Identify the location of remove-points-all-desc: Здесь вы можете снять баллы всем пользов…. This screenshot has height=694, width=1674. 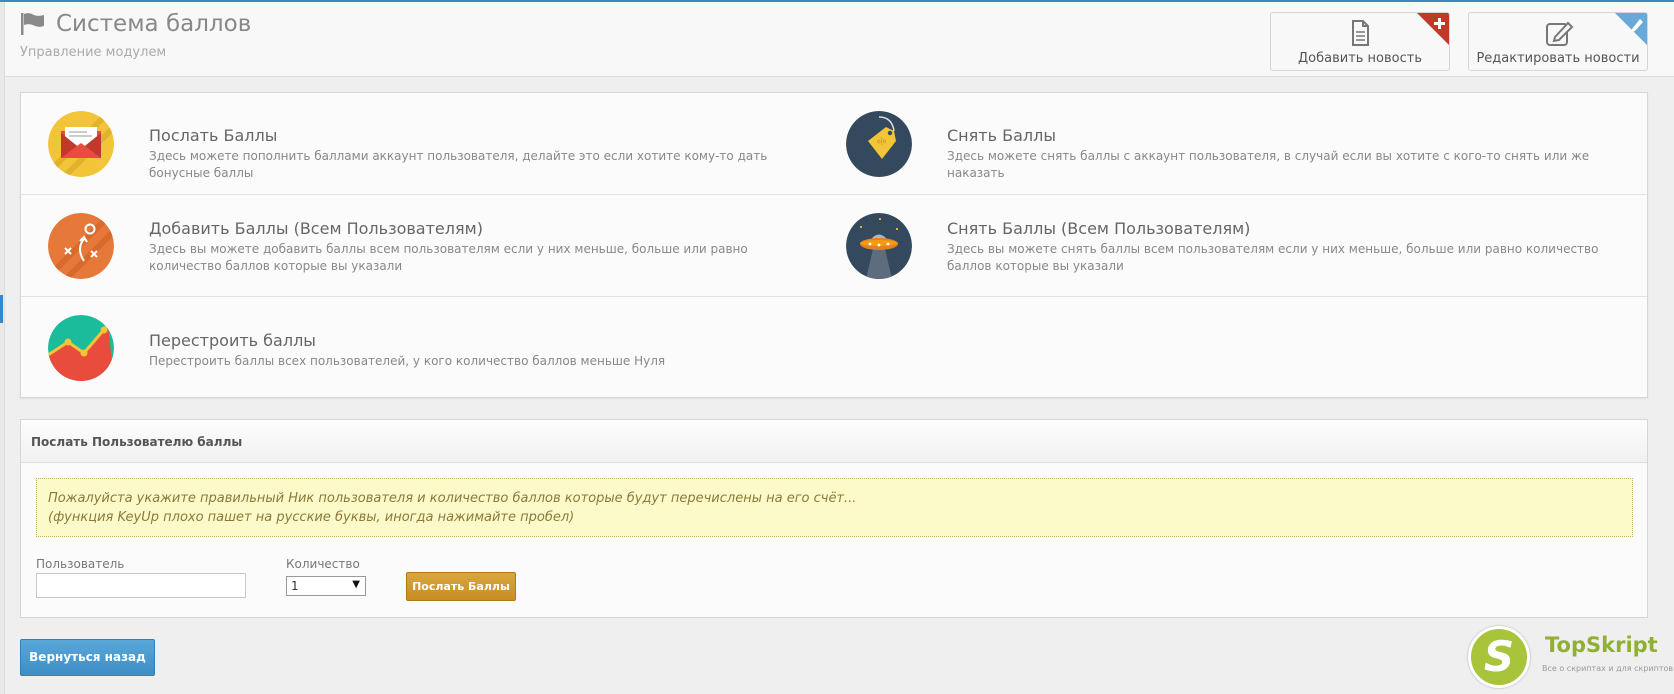
(1273, 257).